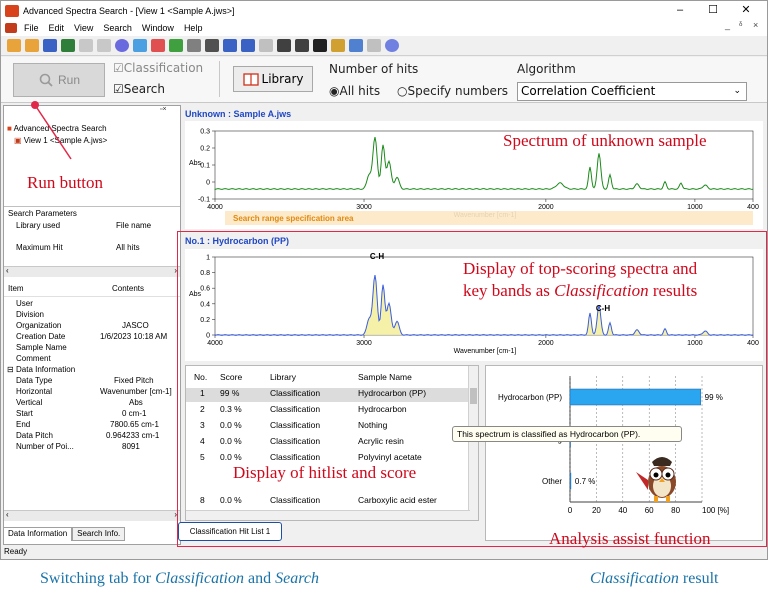  I want to click on return-icon, so click(320, 45).